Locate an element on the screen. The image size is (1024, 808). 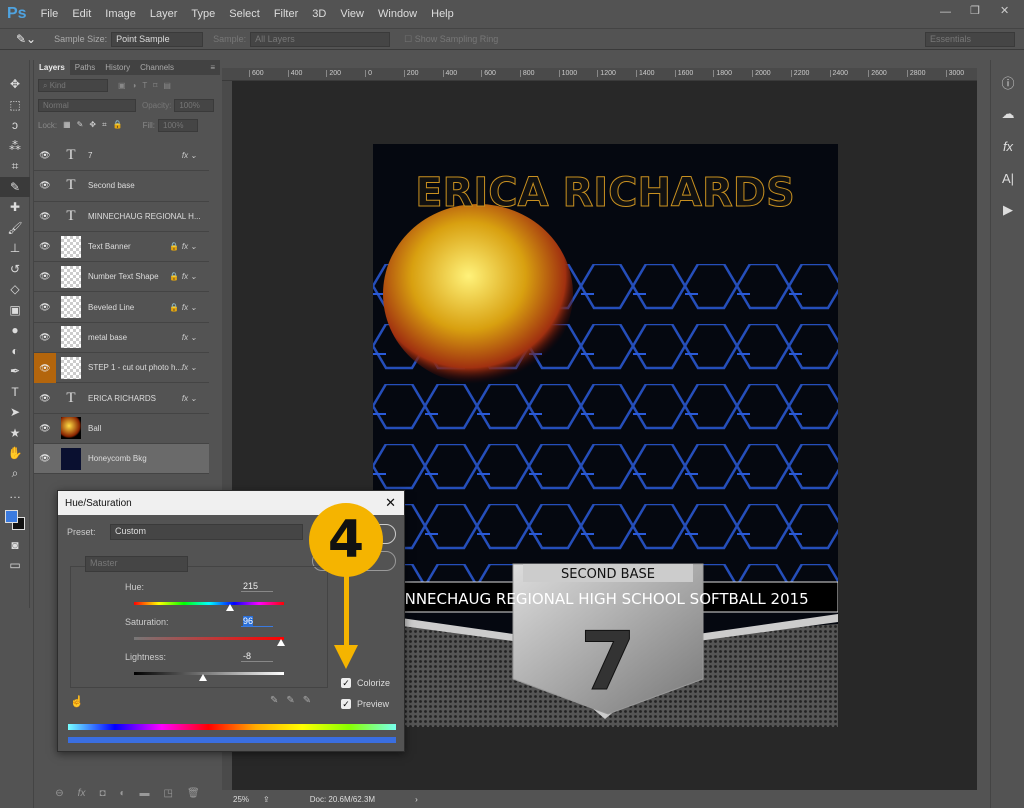
layer-row: 👁 T Second base is located at coordinates (121, 186).